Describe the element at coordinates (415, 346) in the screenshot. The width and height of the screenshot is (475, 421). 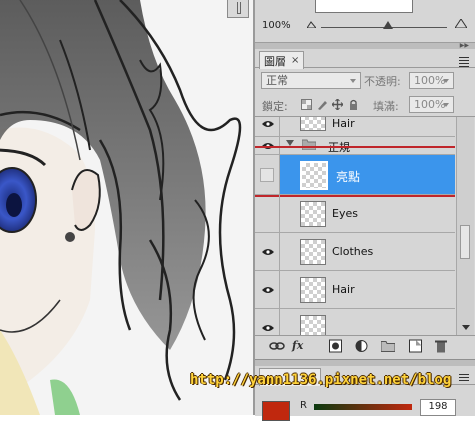
I see `new-layer-icon` at that location.